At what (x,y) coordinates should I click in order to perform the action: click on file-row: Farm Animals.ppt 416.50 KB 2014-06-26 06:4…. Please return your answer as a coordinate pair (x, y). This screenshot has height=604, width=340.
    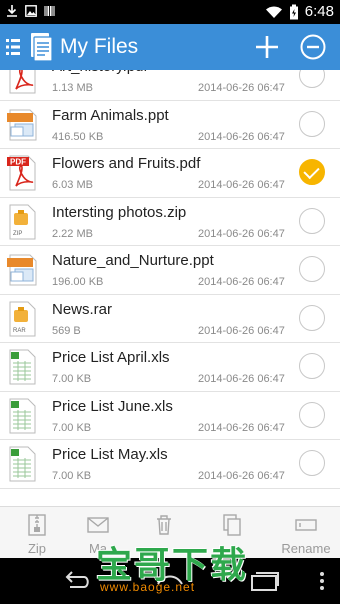
    Looking at the image, I should click on (170, 125).